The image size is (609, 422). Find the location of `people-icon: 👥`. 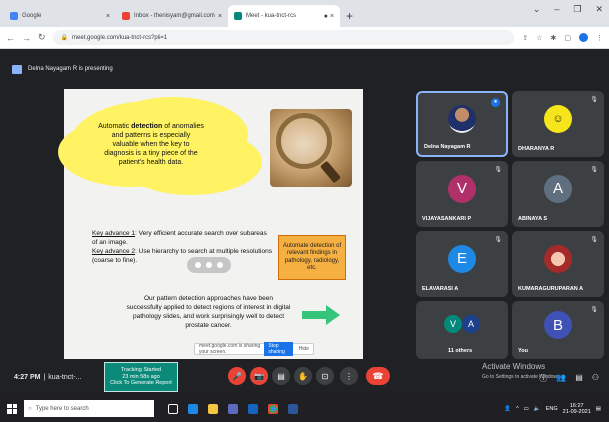

people-icon: 👥 is located at coordinates (561, 378).